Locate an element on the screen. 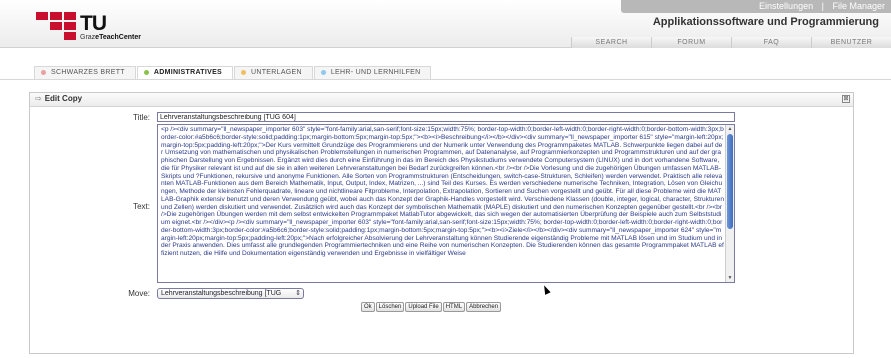  title-input is located at coordinates (446, 117).